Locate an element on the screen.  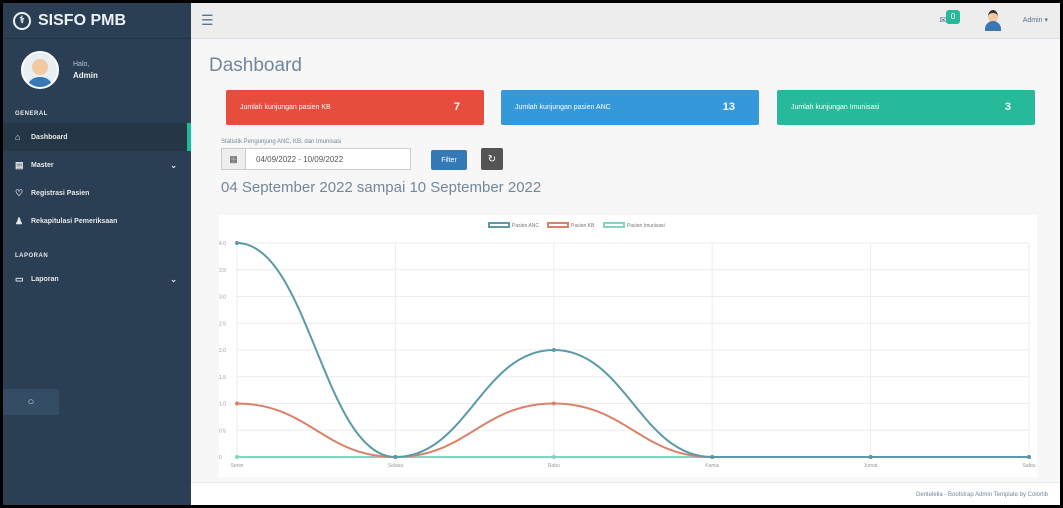
sidebar-item-master: ▤ Master ⌄ is located at coordinates (97, 165).